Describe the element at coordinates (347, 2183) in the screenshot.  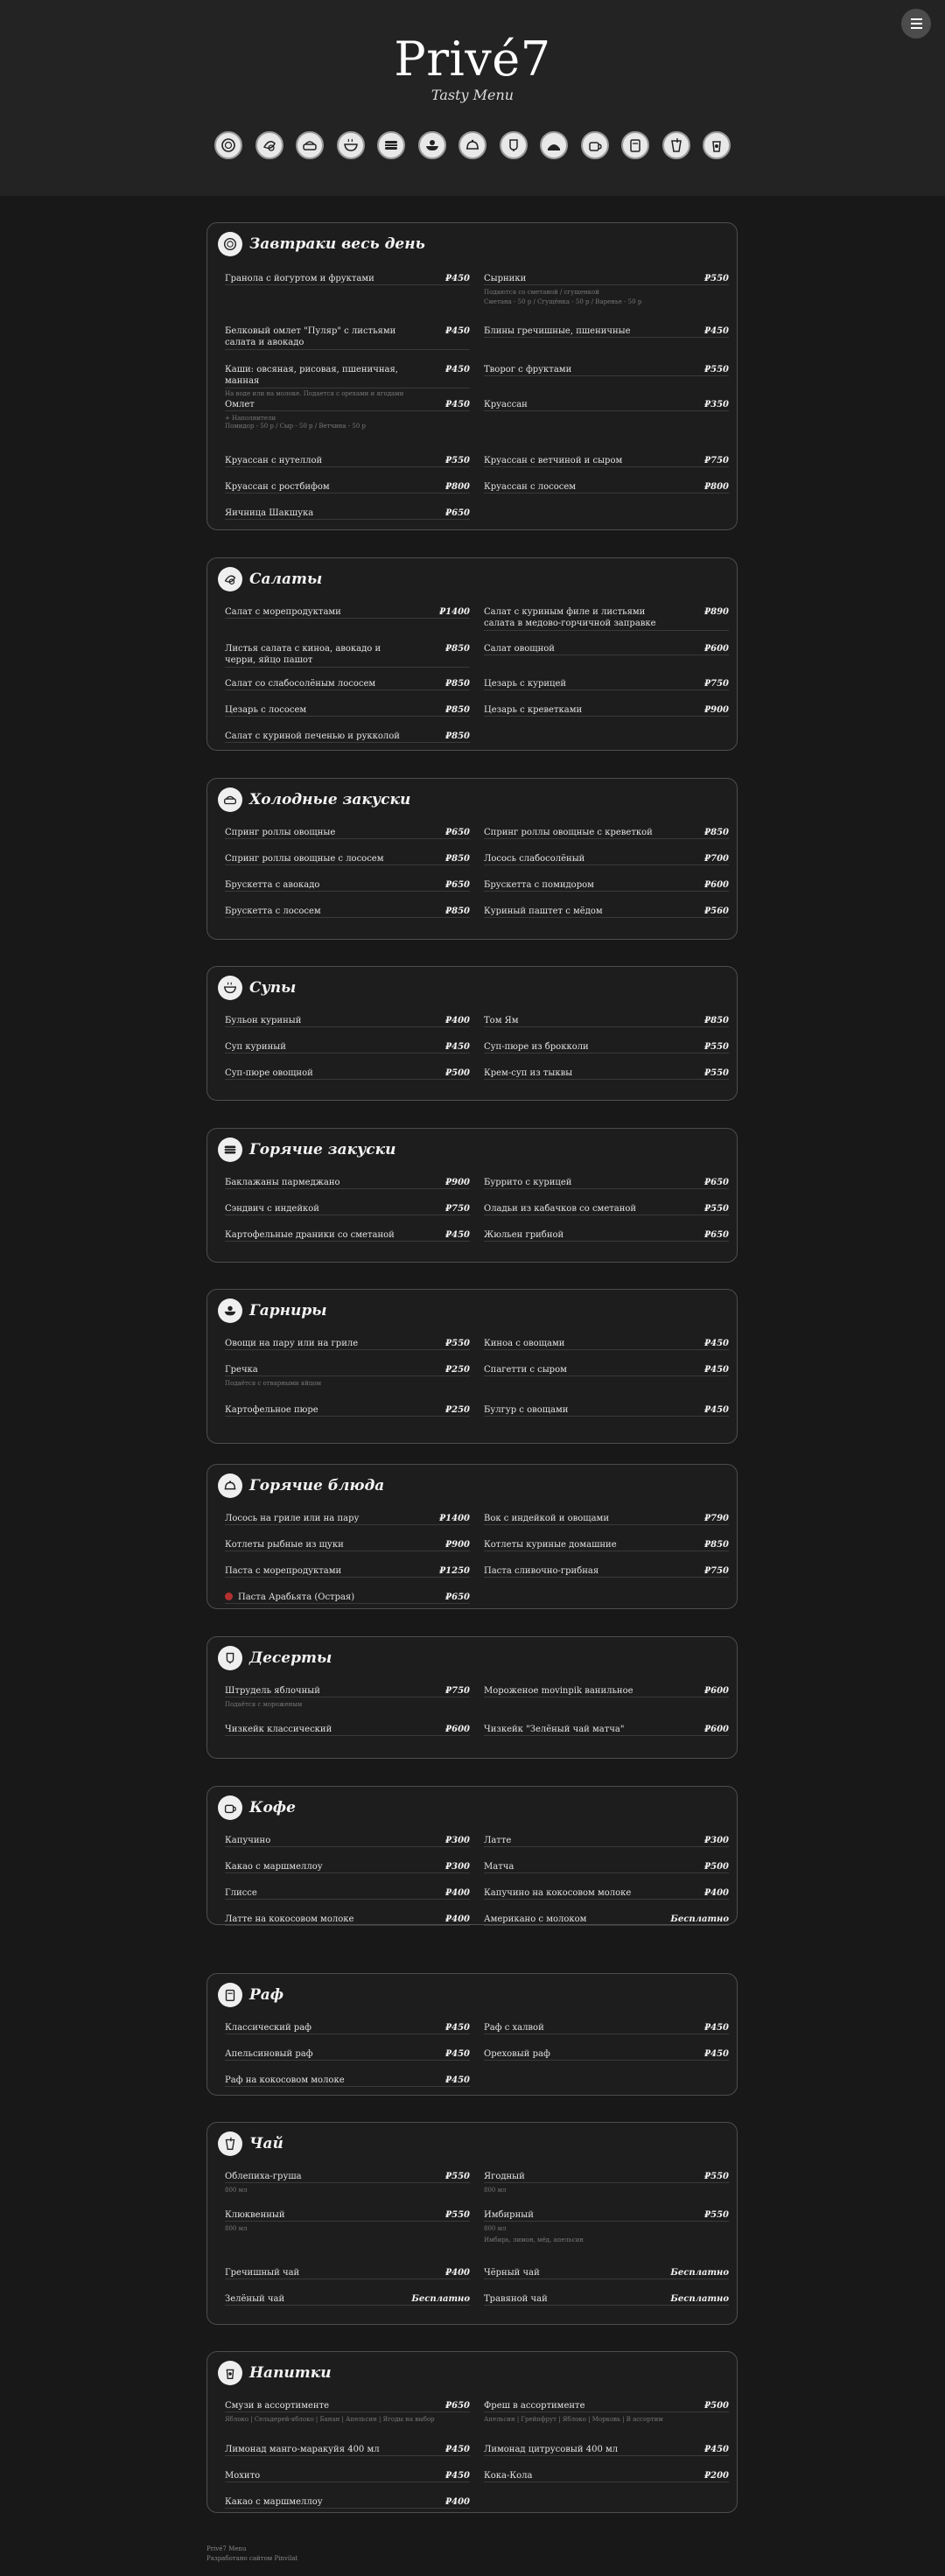
I see `menu-item: Облепиха-груша ₽550 800 мл` at that location.